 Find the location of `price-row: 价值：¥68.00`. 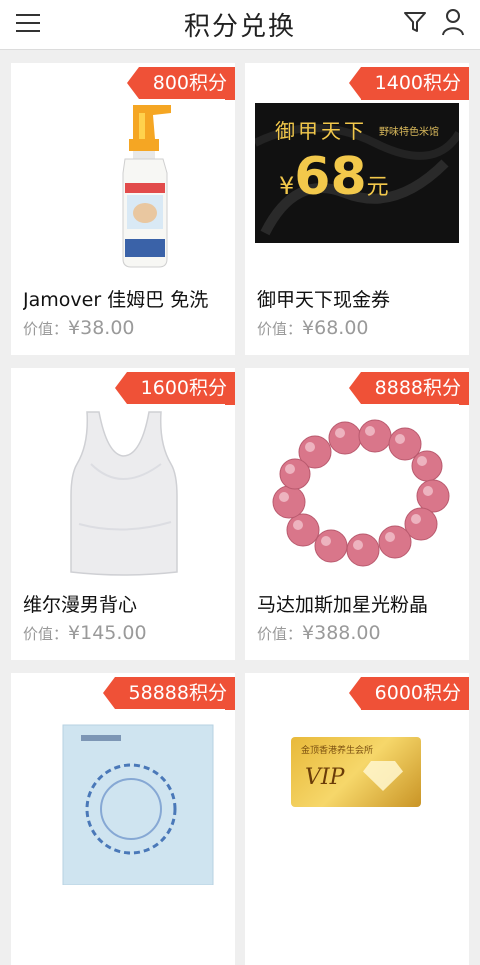

price-row: 价值：¥68.00 is located at coordinates (313, 328).